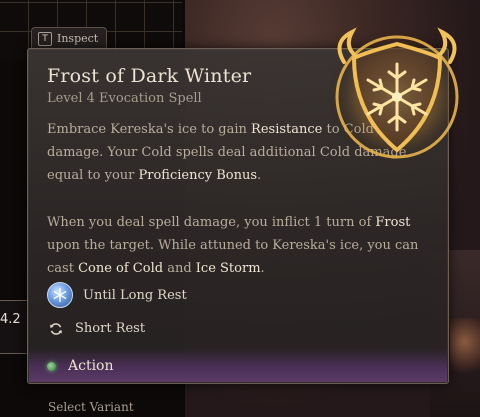  I want to click on background-orb, so click(465, 348).